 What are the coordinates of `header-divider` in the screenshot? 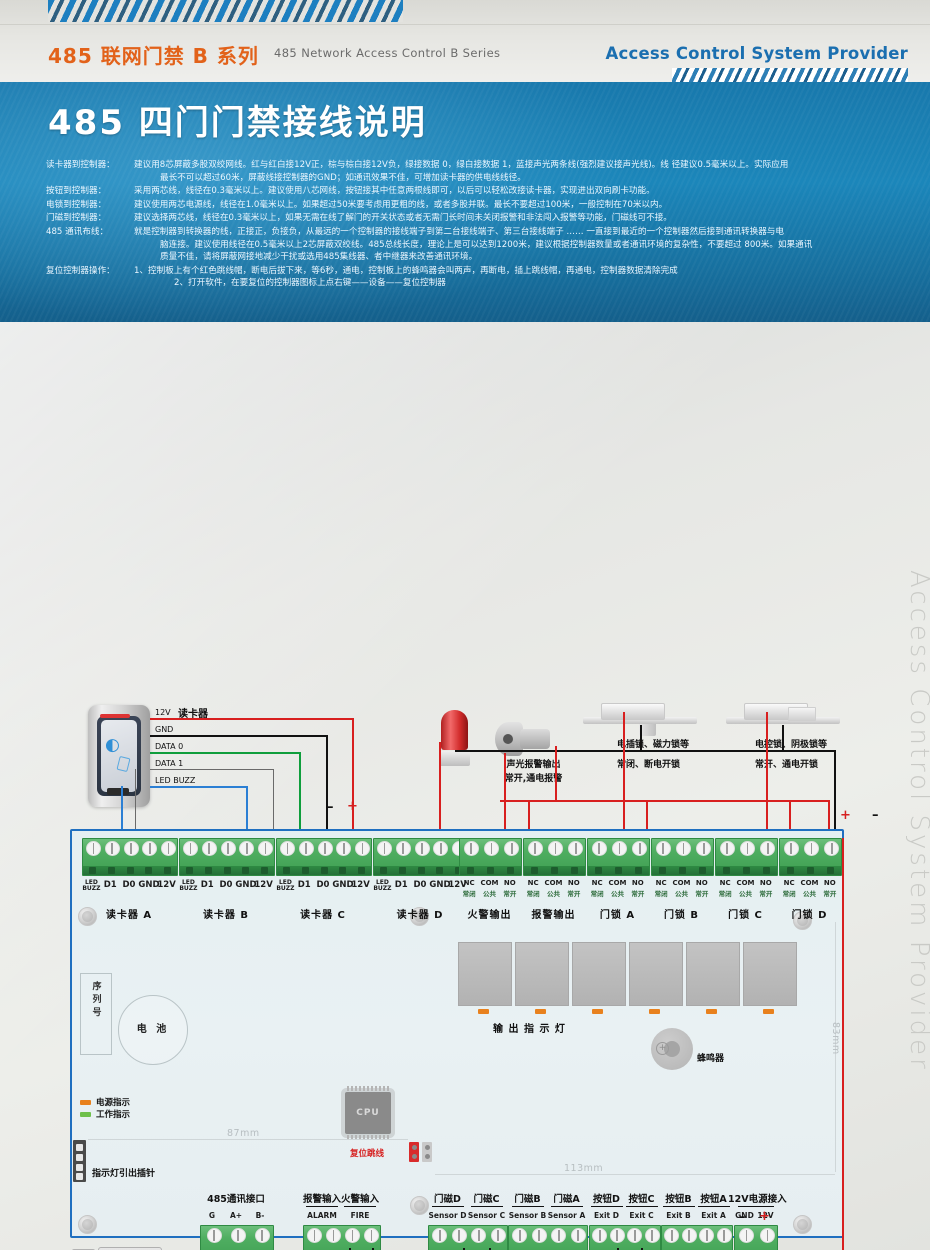 It's located at (465, 24).